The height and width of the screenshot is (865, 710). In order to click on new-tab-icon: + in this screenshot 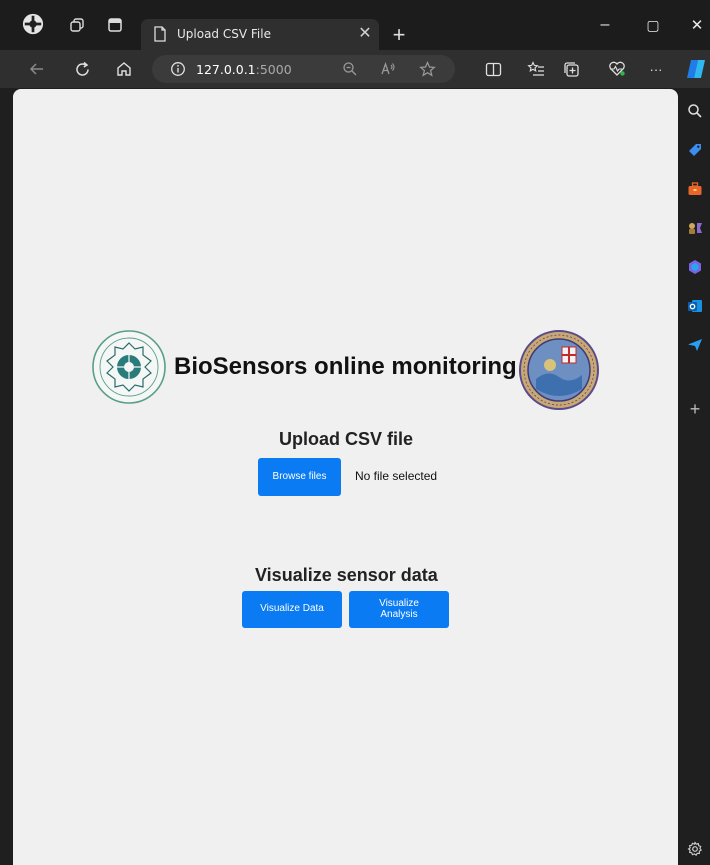, I will do `click(399, 34)`.